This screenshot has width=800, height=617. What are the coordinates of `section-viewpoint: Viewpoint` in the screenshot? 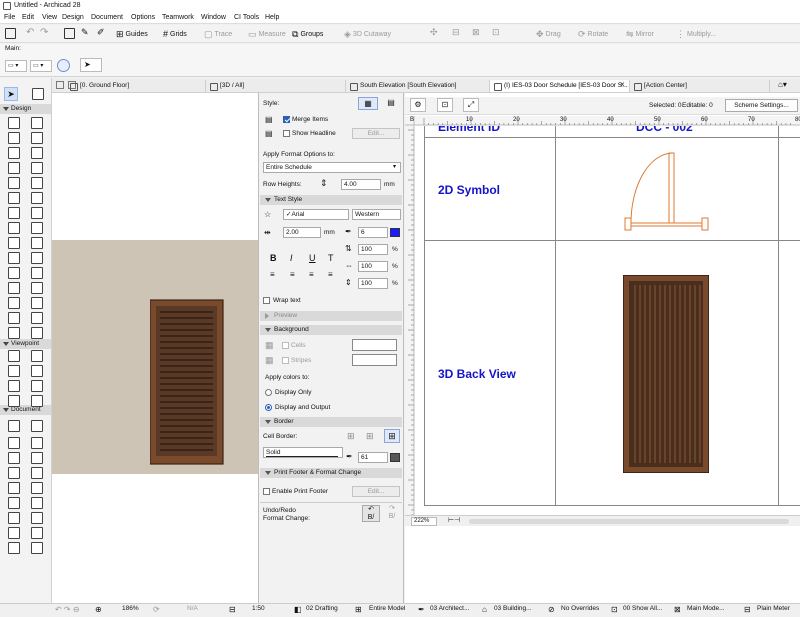 It's located at (25, 344).